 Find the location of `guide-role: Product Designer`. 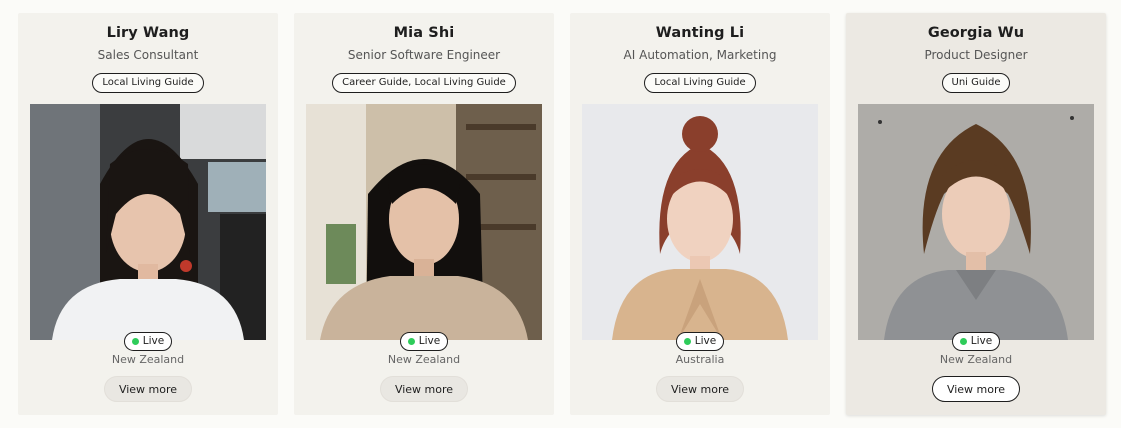

guide-role: Product Designer is located at coordinates (976, 55).